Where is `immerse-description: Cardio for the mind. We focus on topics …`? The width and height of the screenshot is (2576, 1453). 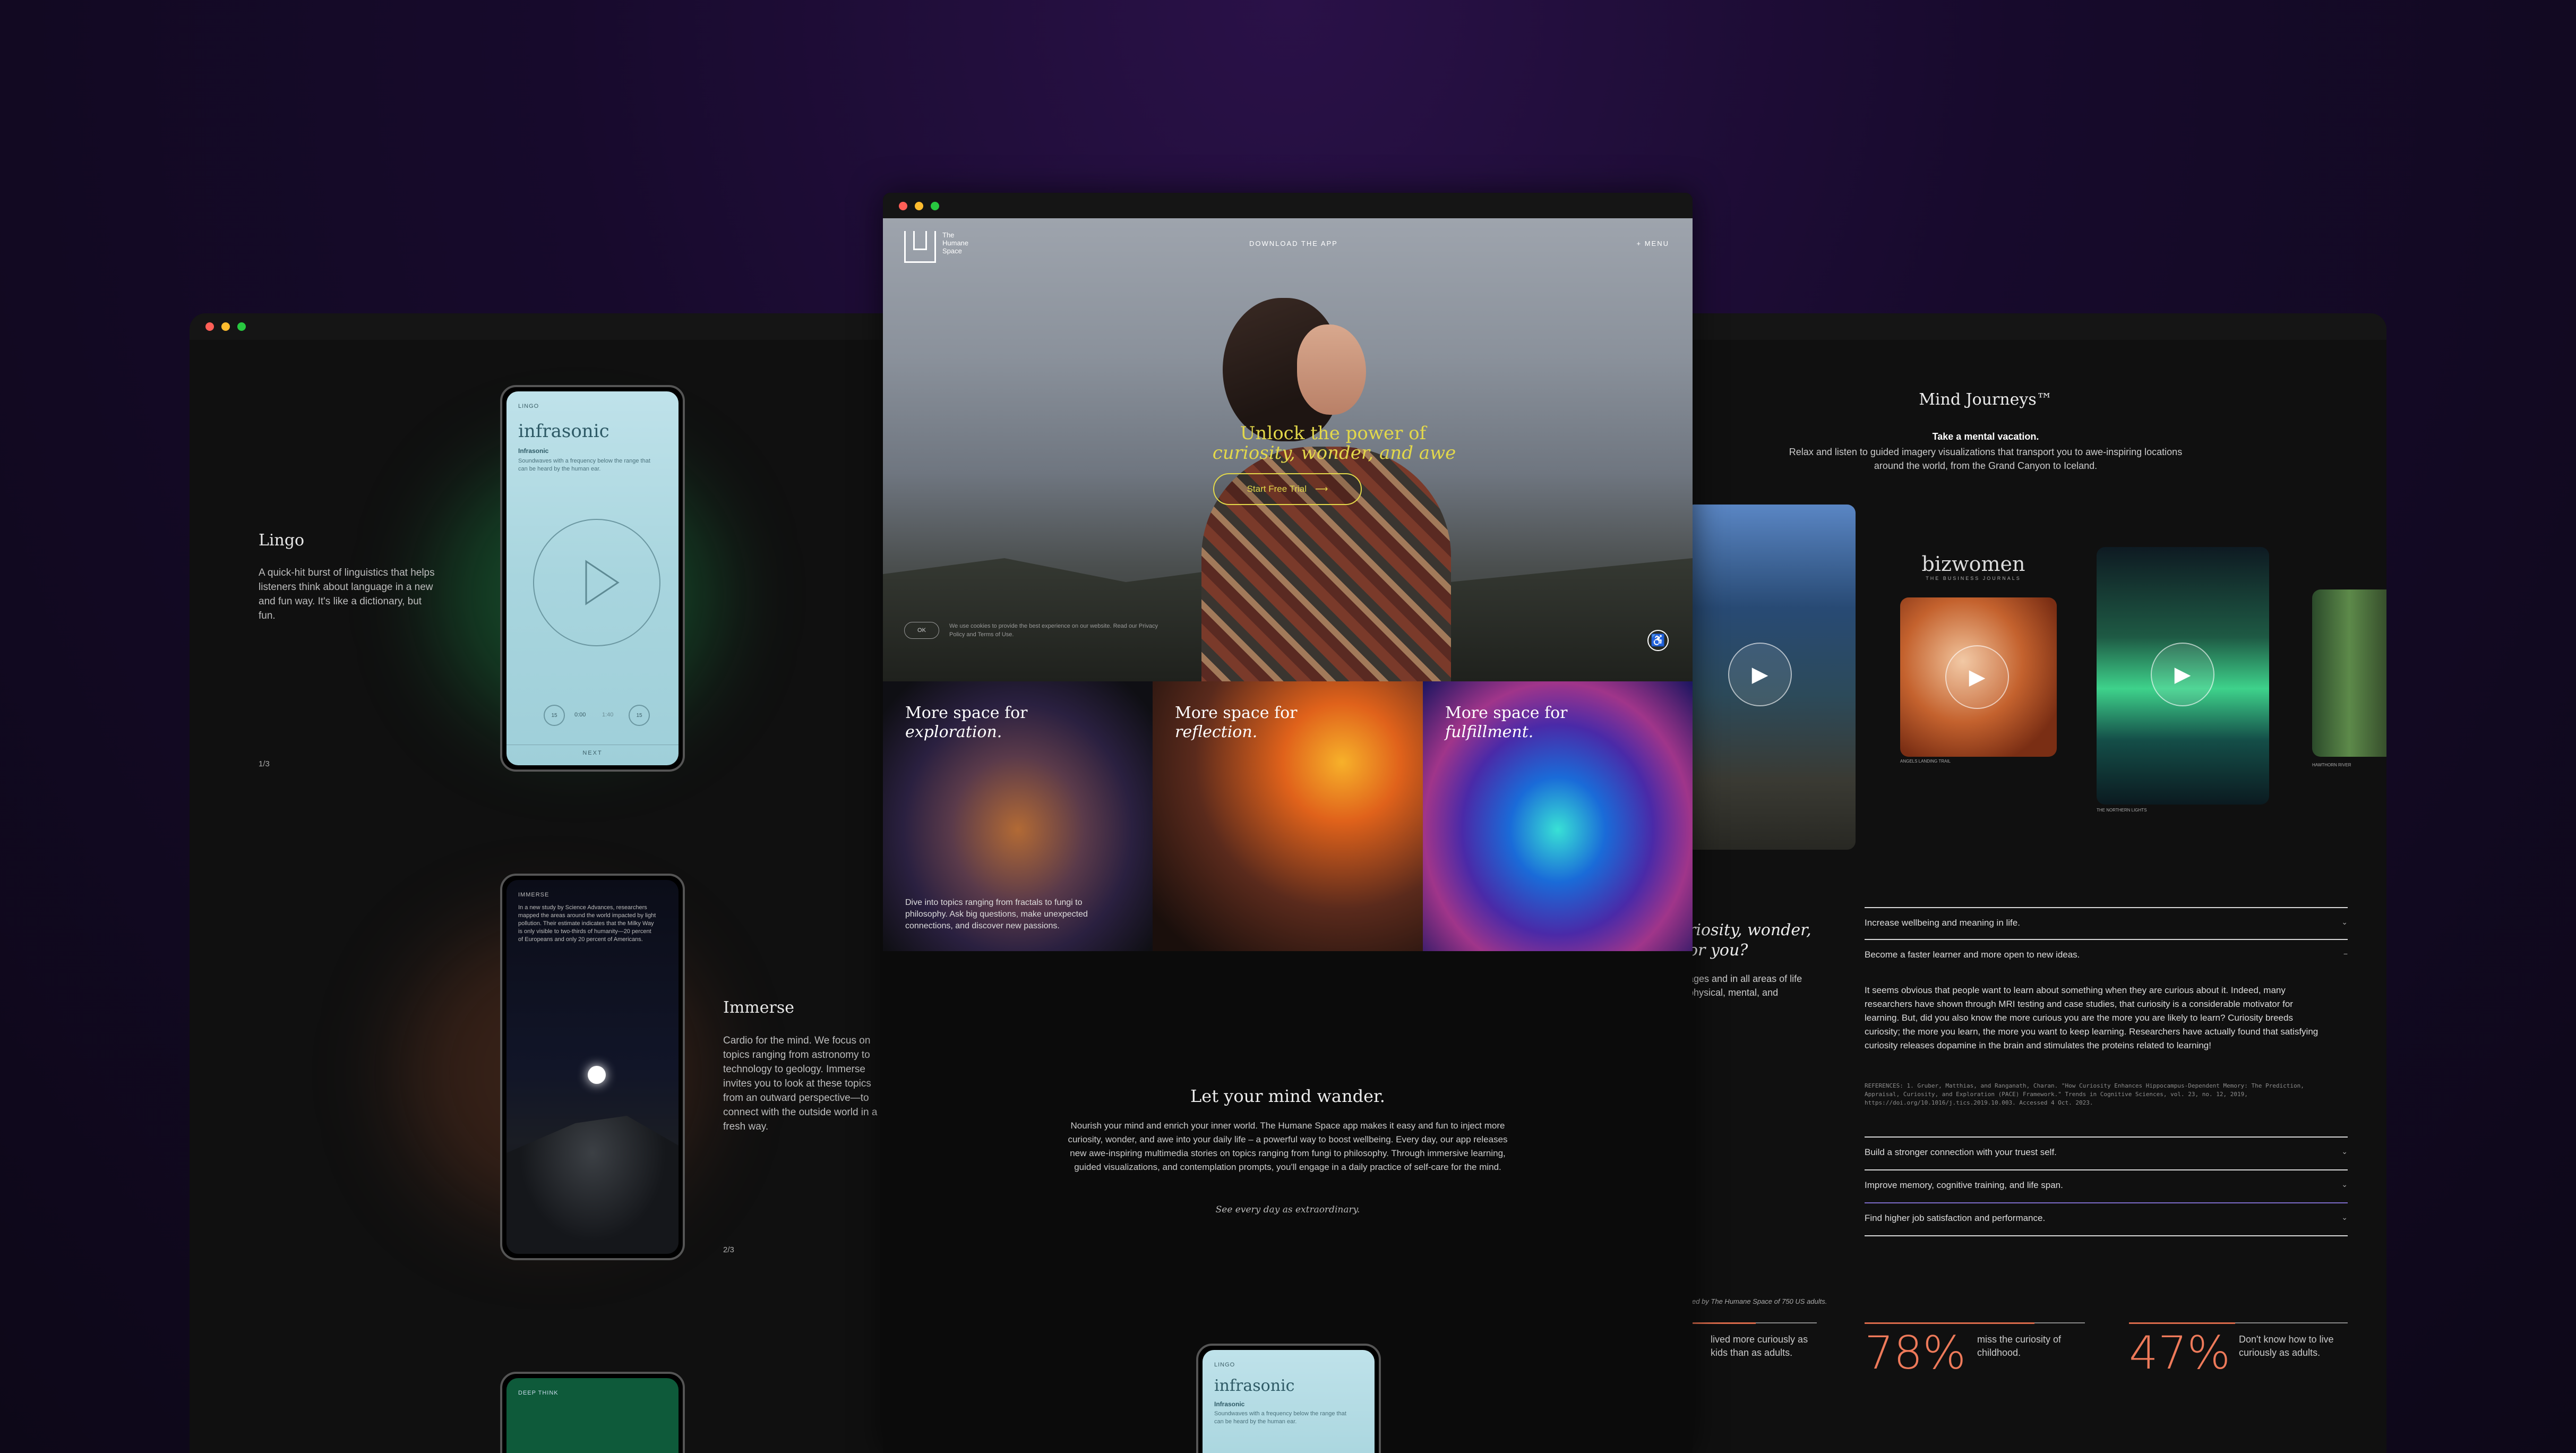
immerse-description: Cardio for the mind. We focus on topics … is located at coordinates (801, 1083).